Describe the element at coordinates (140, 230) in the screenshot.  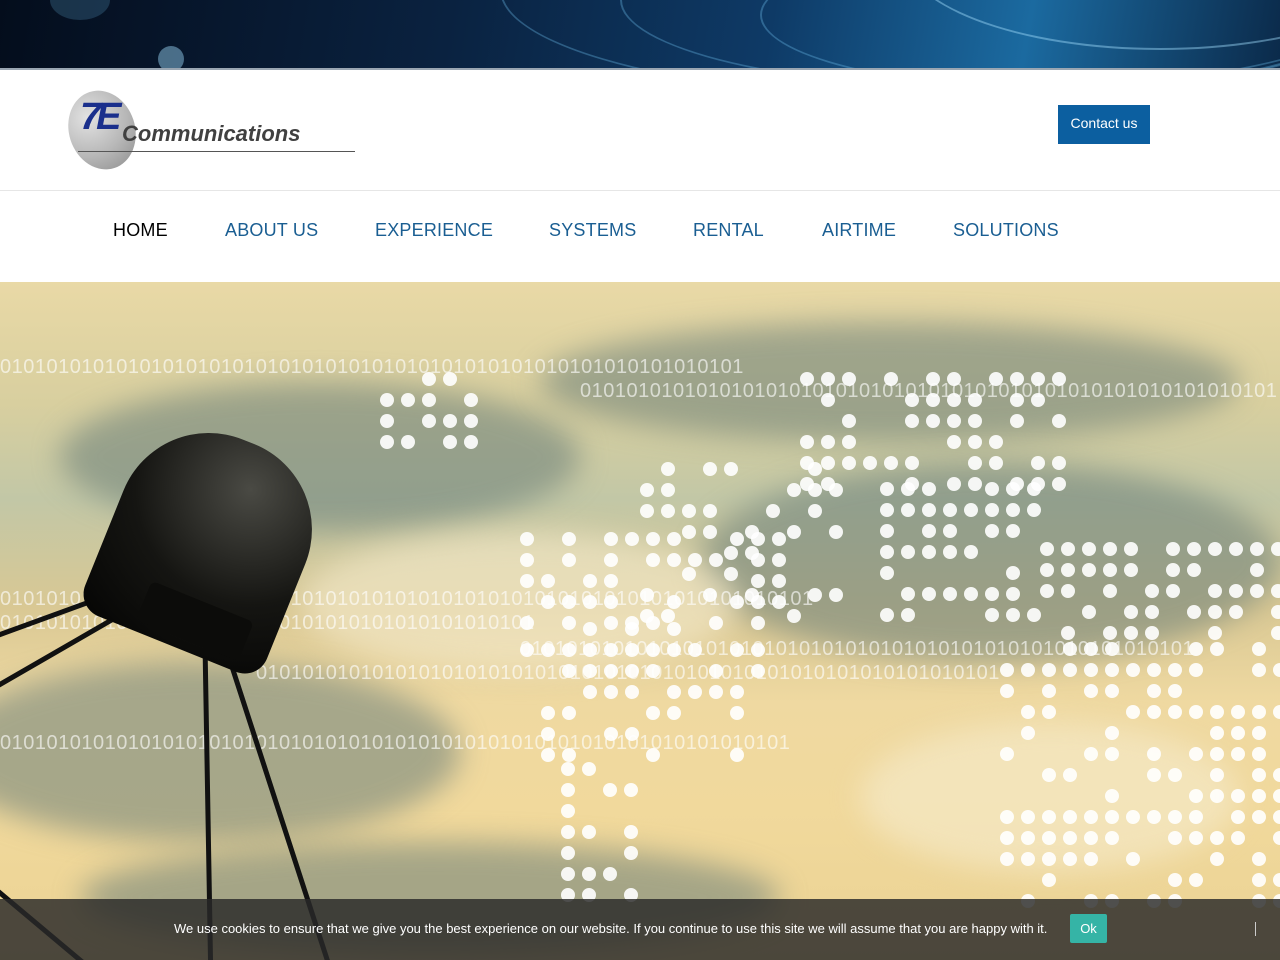
I see `nav-item-home: HOME` at that location.